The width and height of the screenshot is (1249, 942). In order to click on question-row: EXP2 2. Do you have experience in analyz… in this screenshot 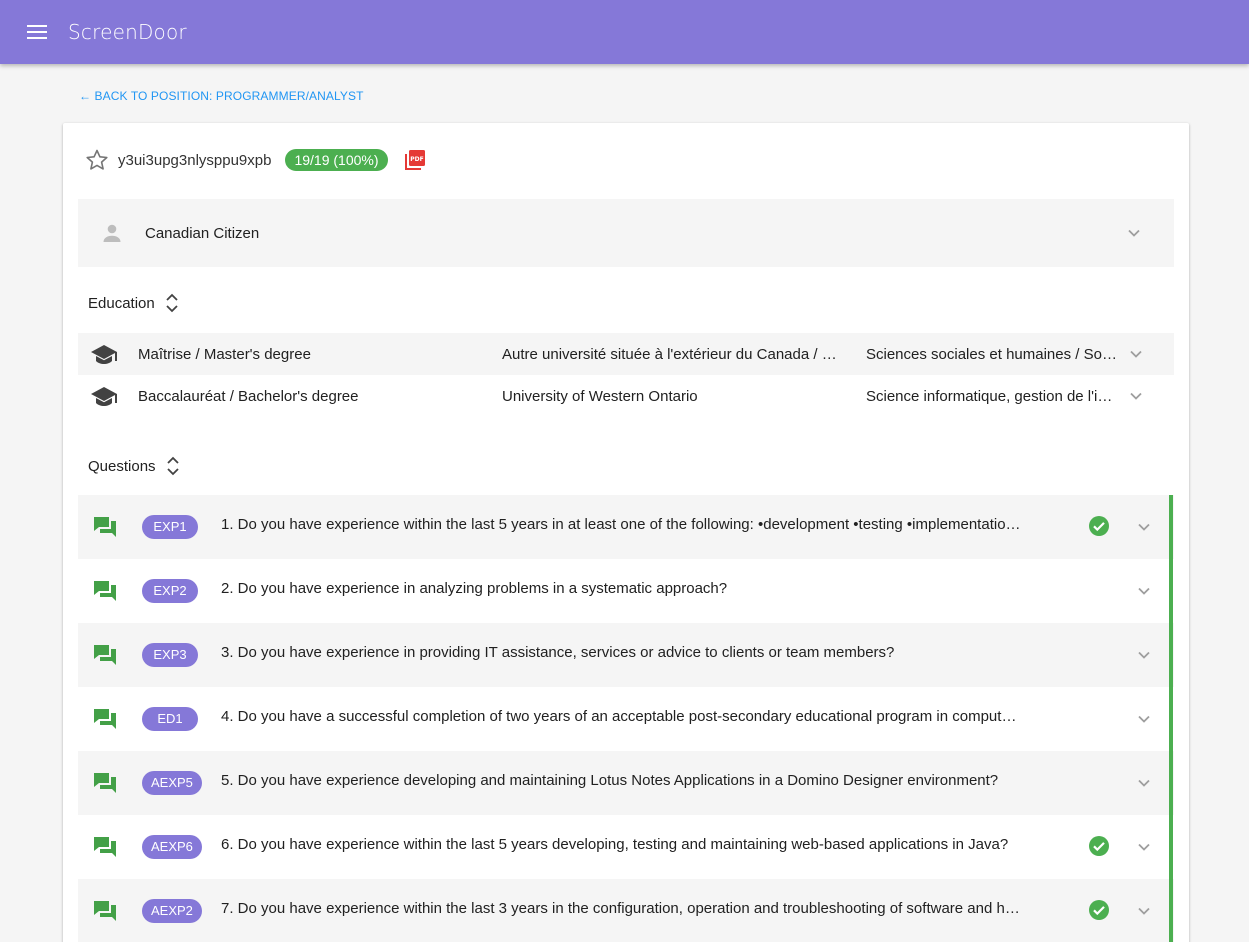, I will do `click(626, 591)`.